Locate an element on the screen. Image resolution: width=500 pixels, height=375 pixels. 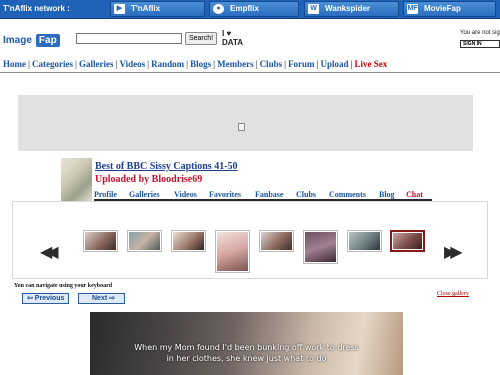
profile-link-favorites: Favorites is located at coordinates (225, 194).